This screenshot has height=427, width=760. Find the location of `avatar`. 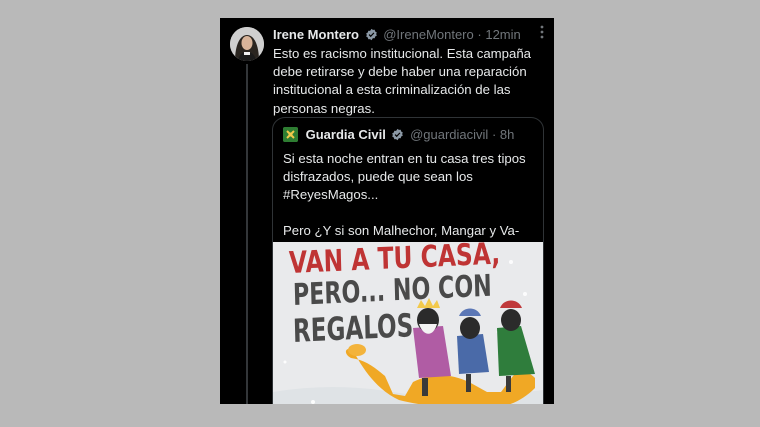

avatar is located at coordinates (247, 44).